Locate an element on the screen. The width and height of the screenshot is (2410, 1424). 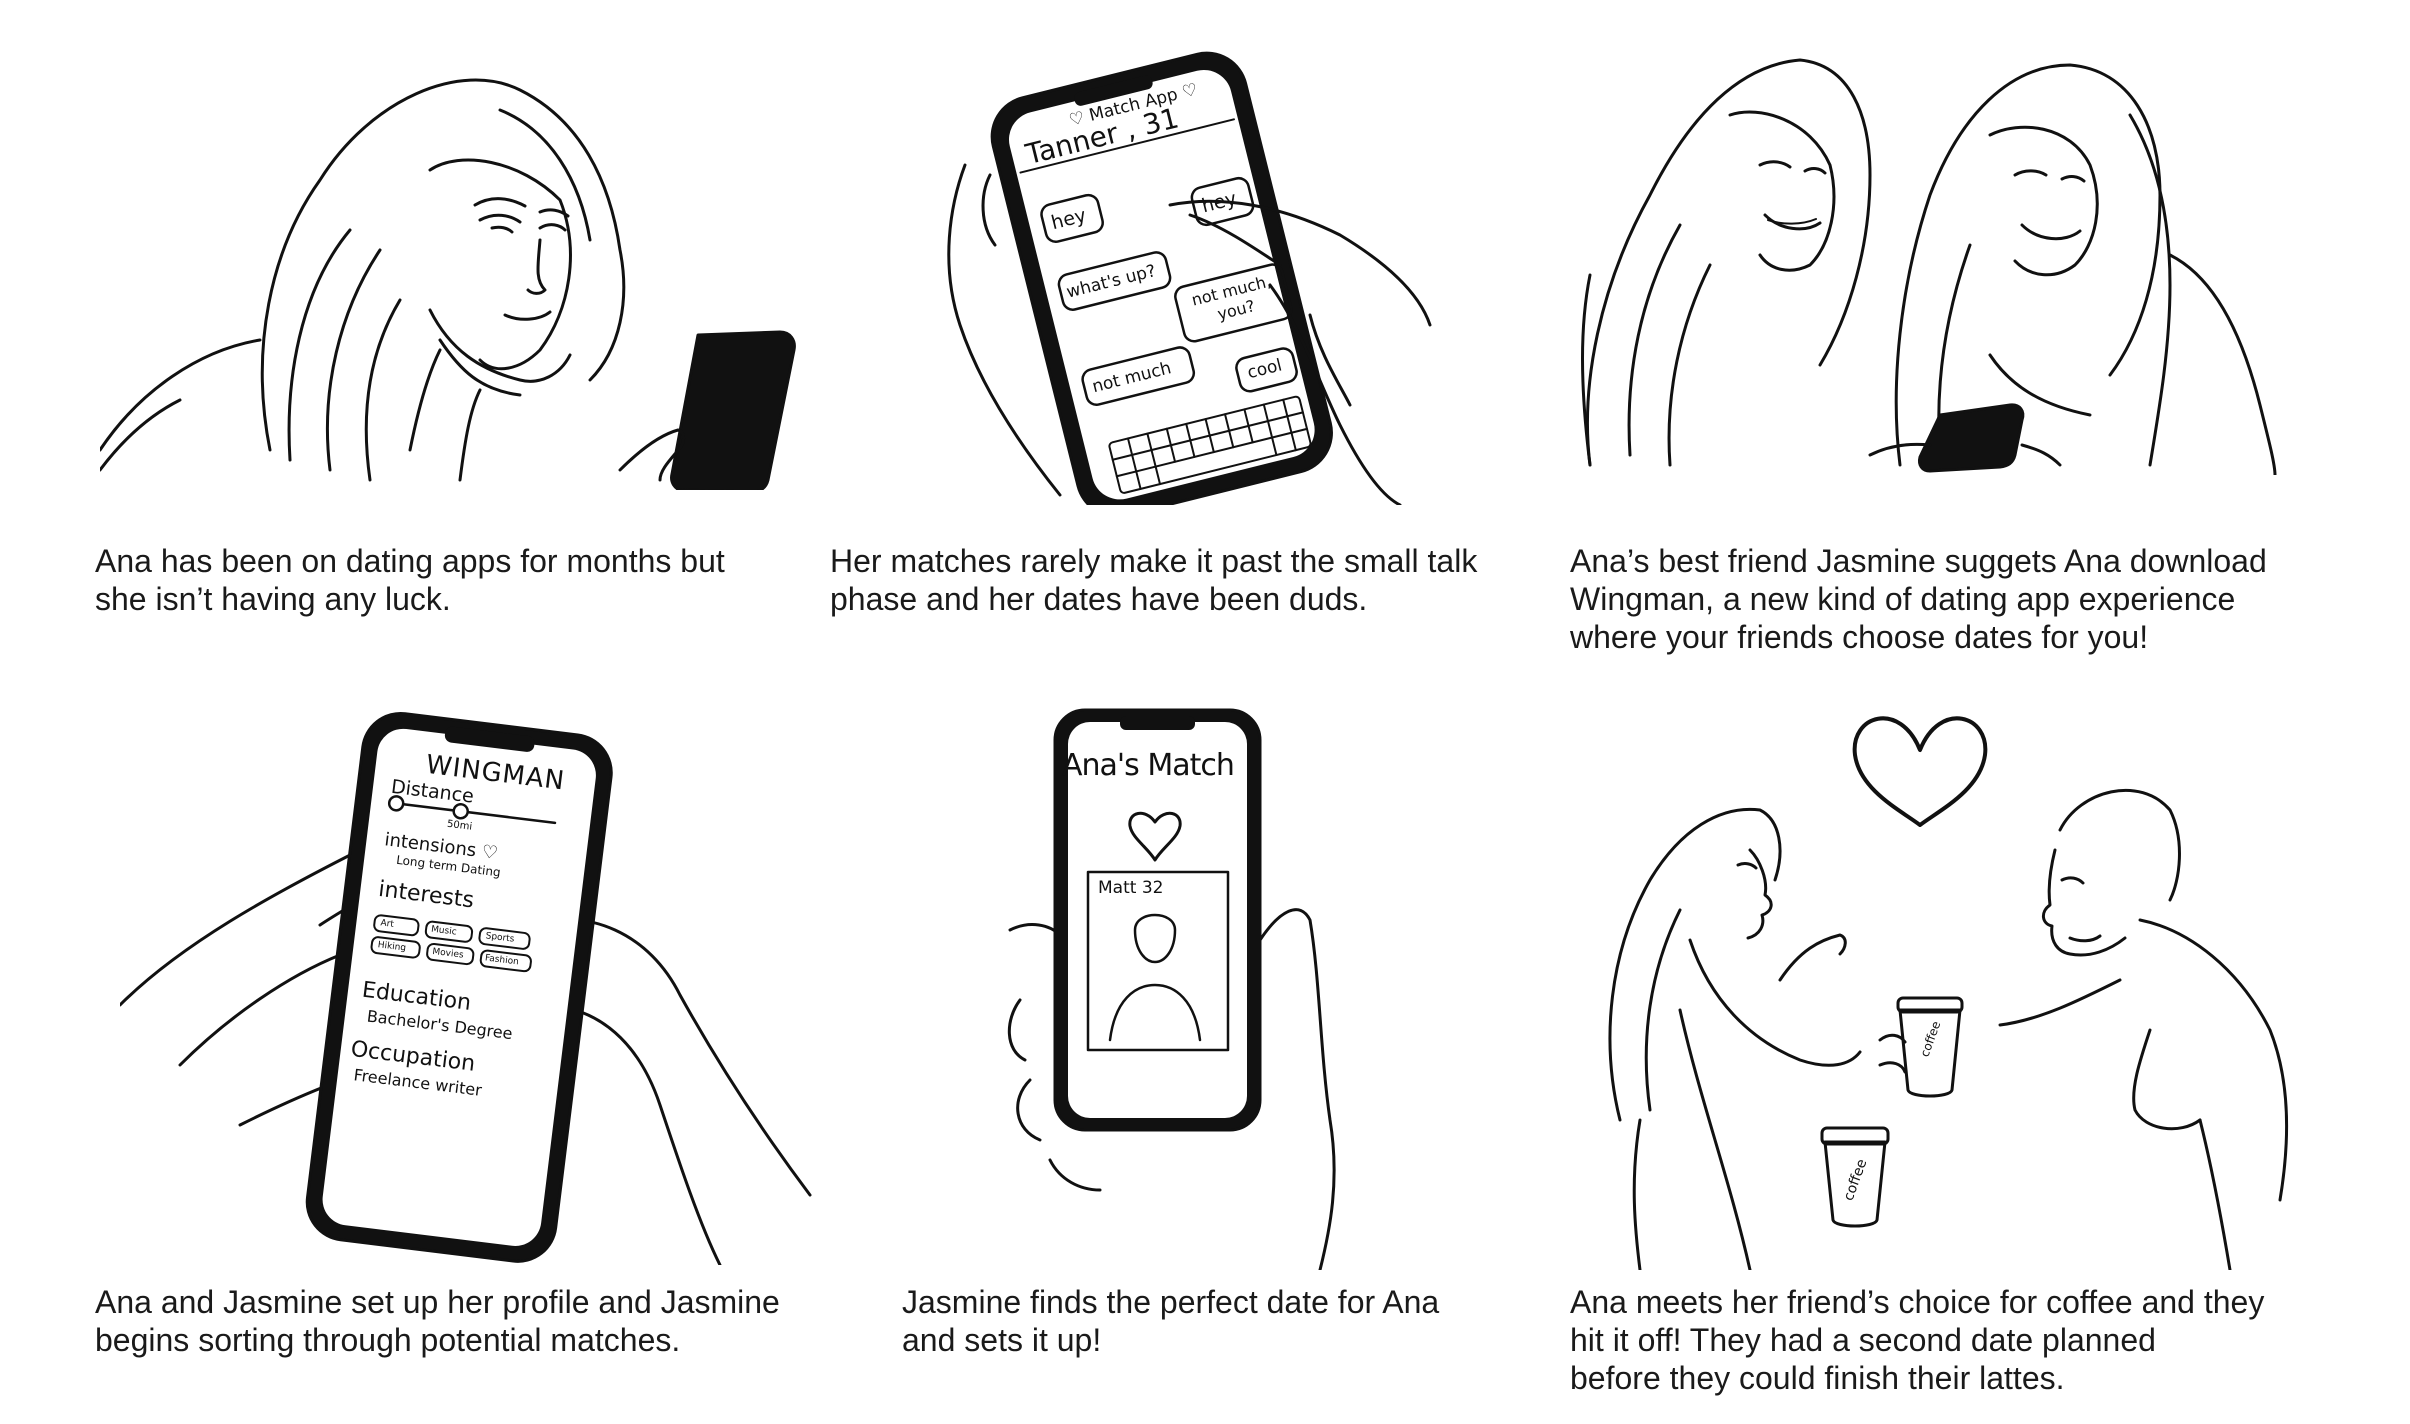
interest-tag: Hiking is located at coordinates (392, 947).